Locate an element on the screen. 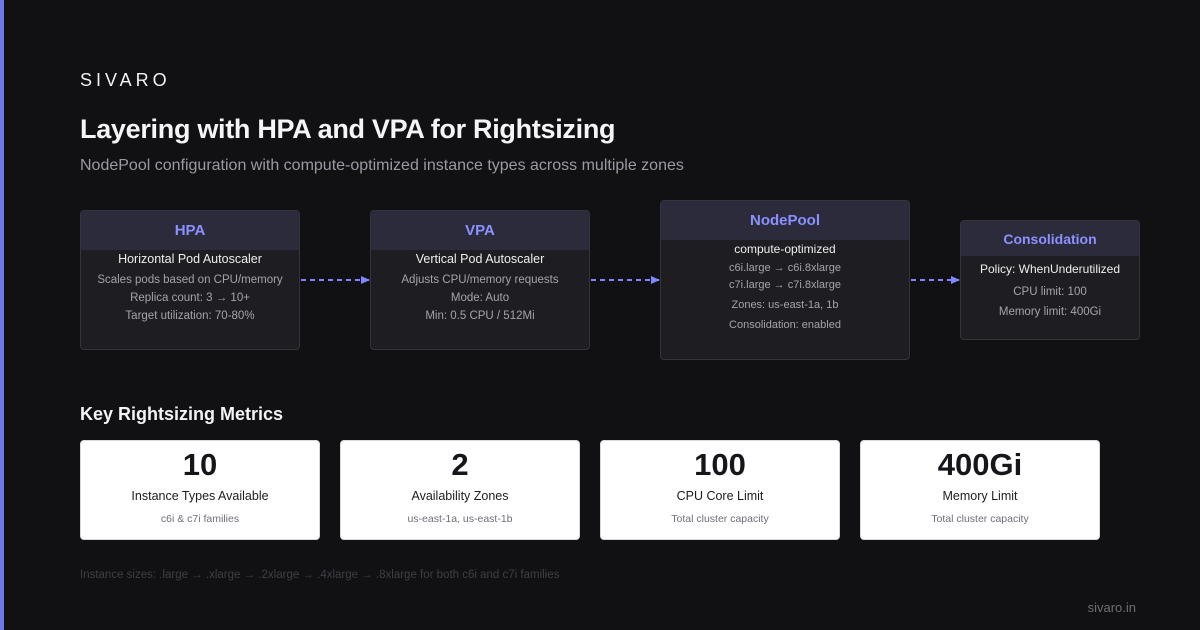  nodepool-card-line: Consolidation: enabled is located at coordinates (785, 325).